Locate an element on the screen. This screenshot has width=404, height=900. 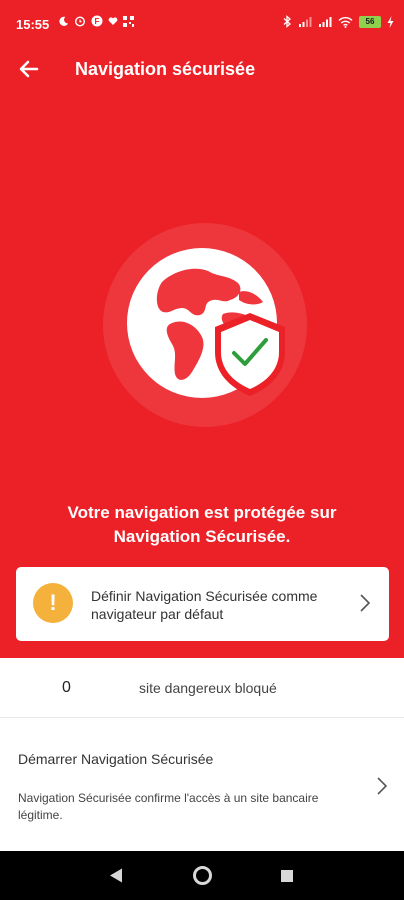
status-system-icons: 56 is located at coordinates (338, 21).